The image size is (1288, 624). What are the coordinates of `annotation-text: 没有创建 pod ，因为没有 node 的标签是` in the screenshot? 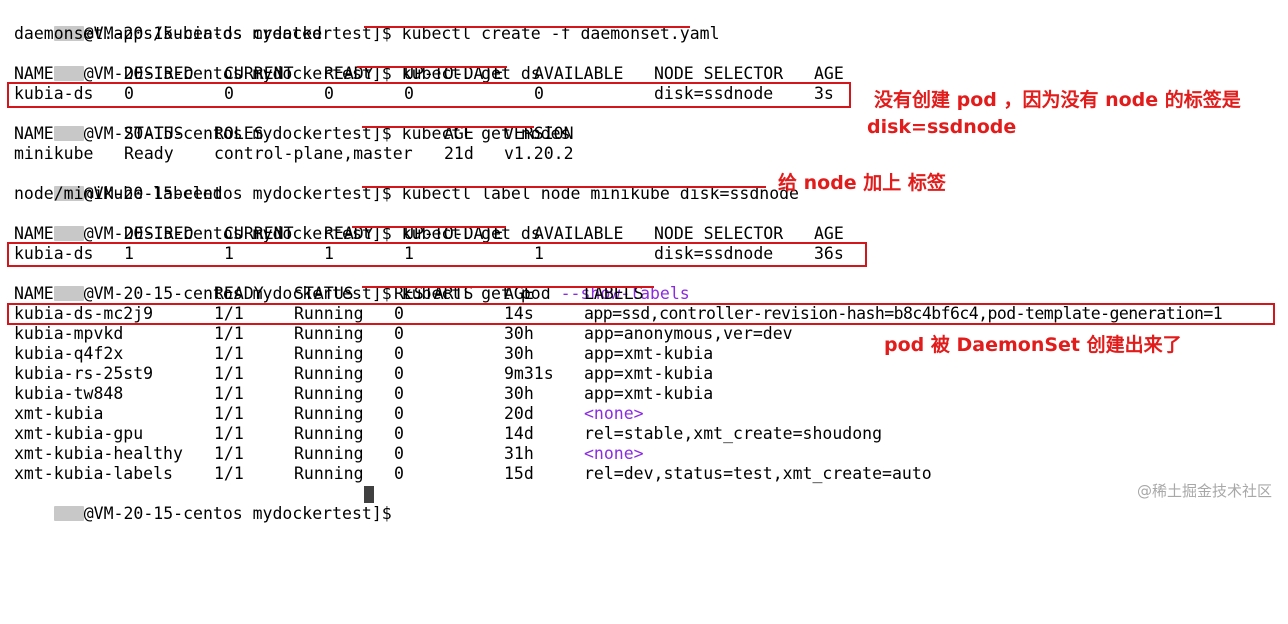 It's located at (1057, 100).